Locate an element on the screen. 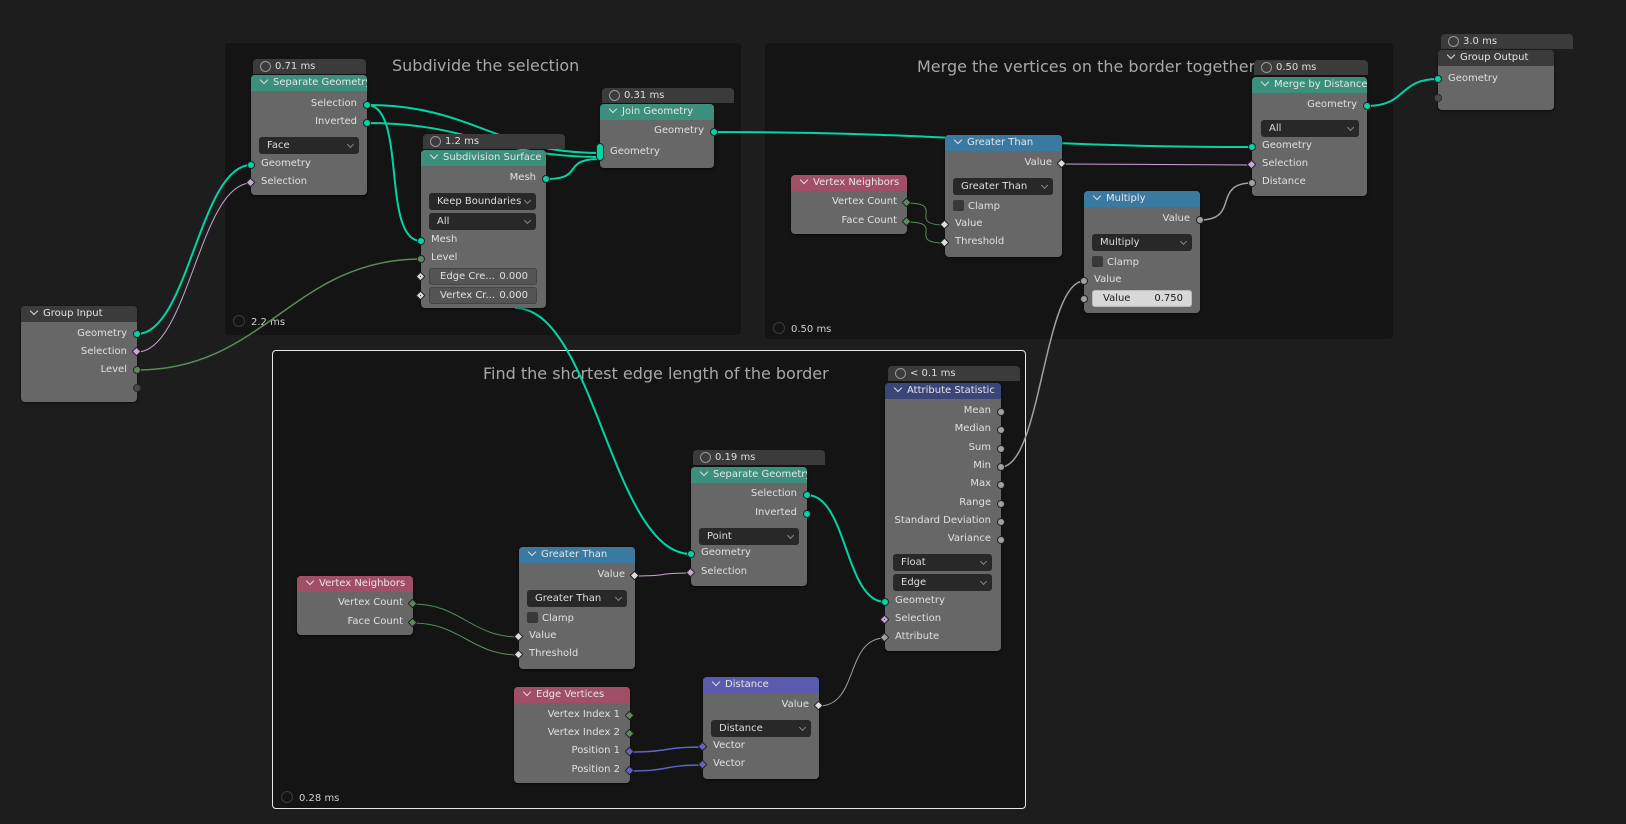  socket-variance-out is located at coordinates (1001, 540).